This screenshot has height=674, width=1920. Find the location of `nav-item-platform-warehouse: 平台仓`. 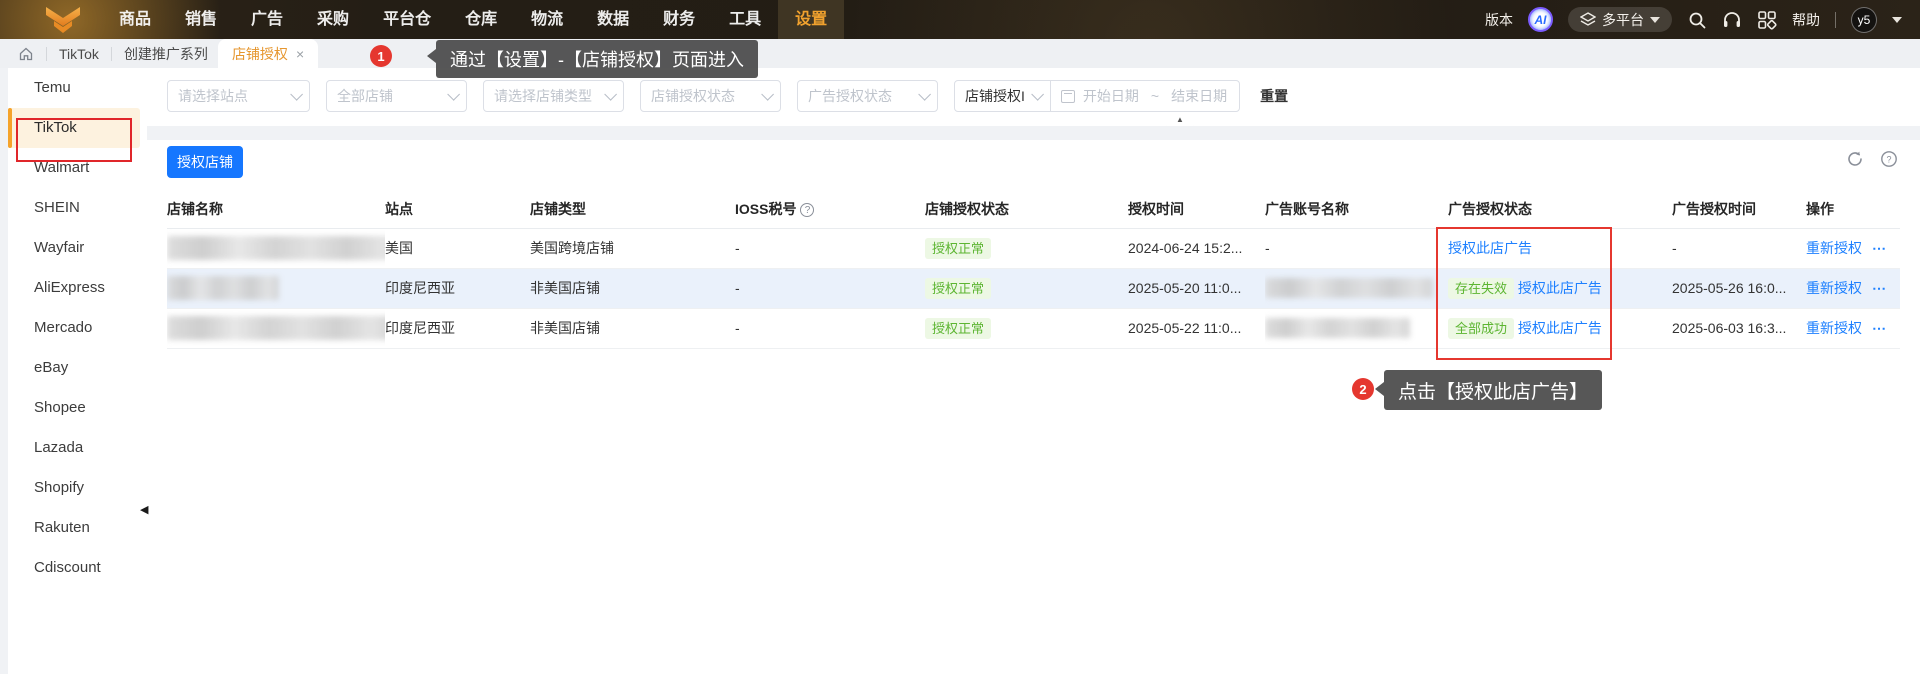

nav-item-platform-warehouse: 平台仓 is located at coordinates (407, 19).